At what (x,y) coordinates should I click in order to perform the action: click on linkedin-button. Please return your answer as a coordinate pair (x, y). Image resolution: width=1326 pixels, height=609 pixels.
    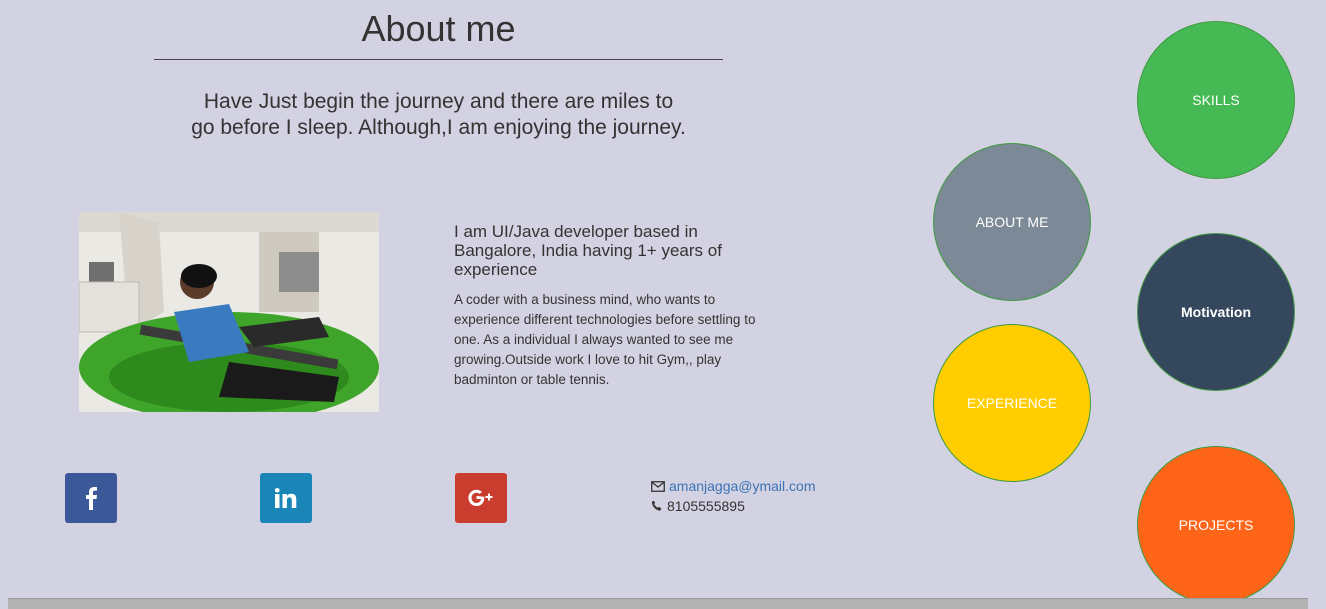
    Looking at the image, I should click on (286, 498).